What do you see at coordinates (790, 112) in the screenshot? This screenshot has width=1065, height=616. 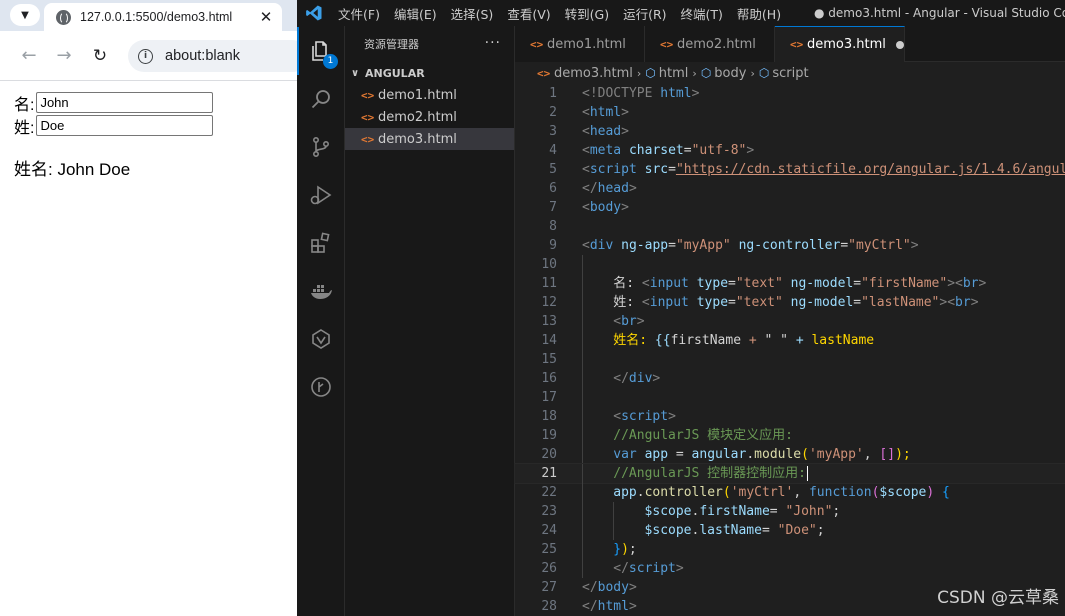 I see `code-line: 2 <html>` at bounding box center [790, 112].